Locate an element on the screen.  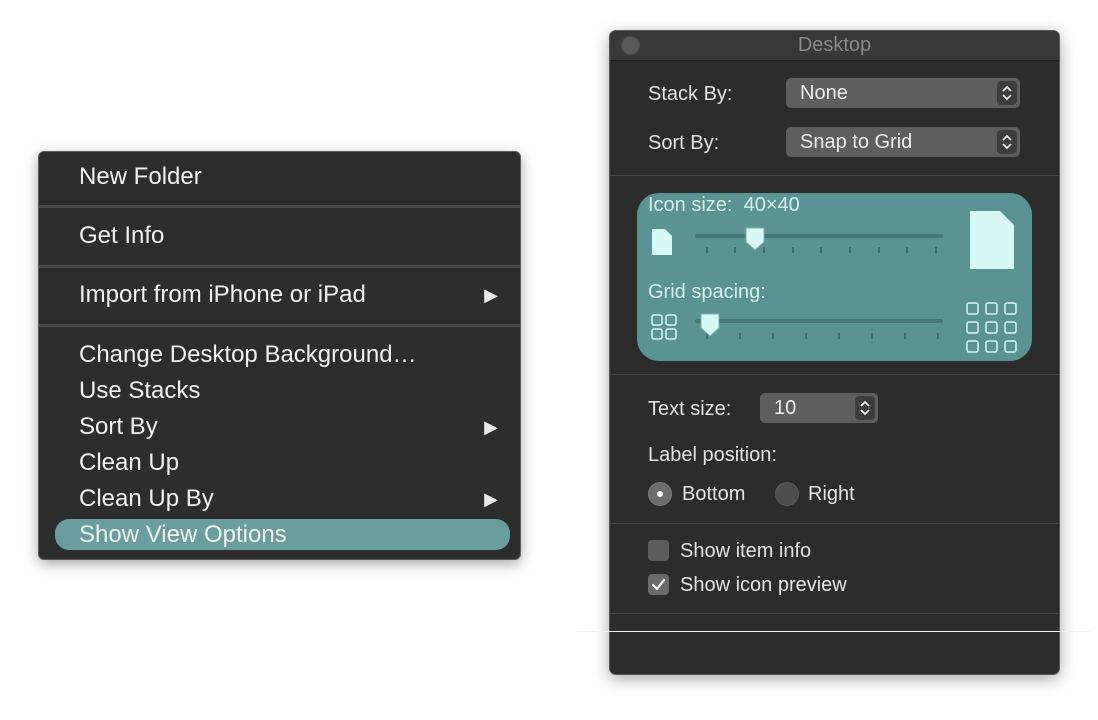
menu-item-show-view-options: Show View Options is located at coordinates (282, 534).